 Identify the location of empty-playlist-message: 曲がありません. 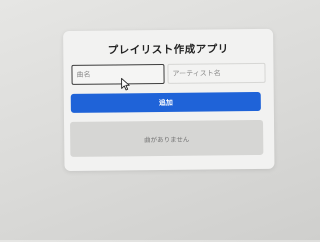
(167, 139).